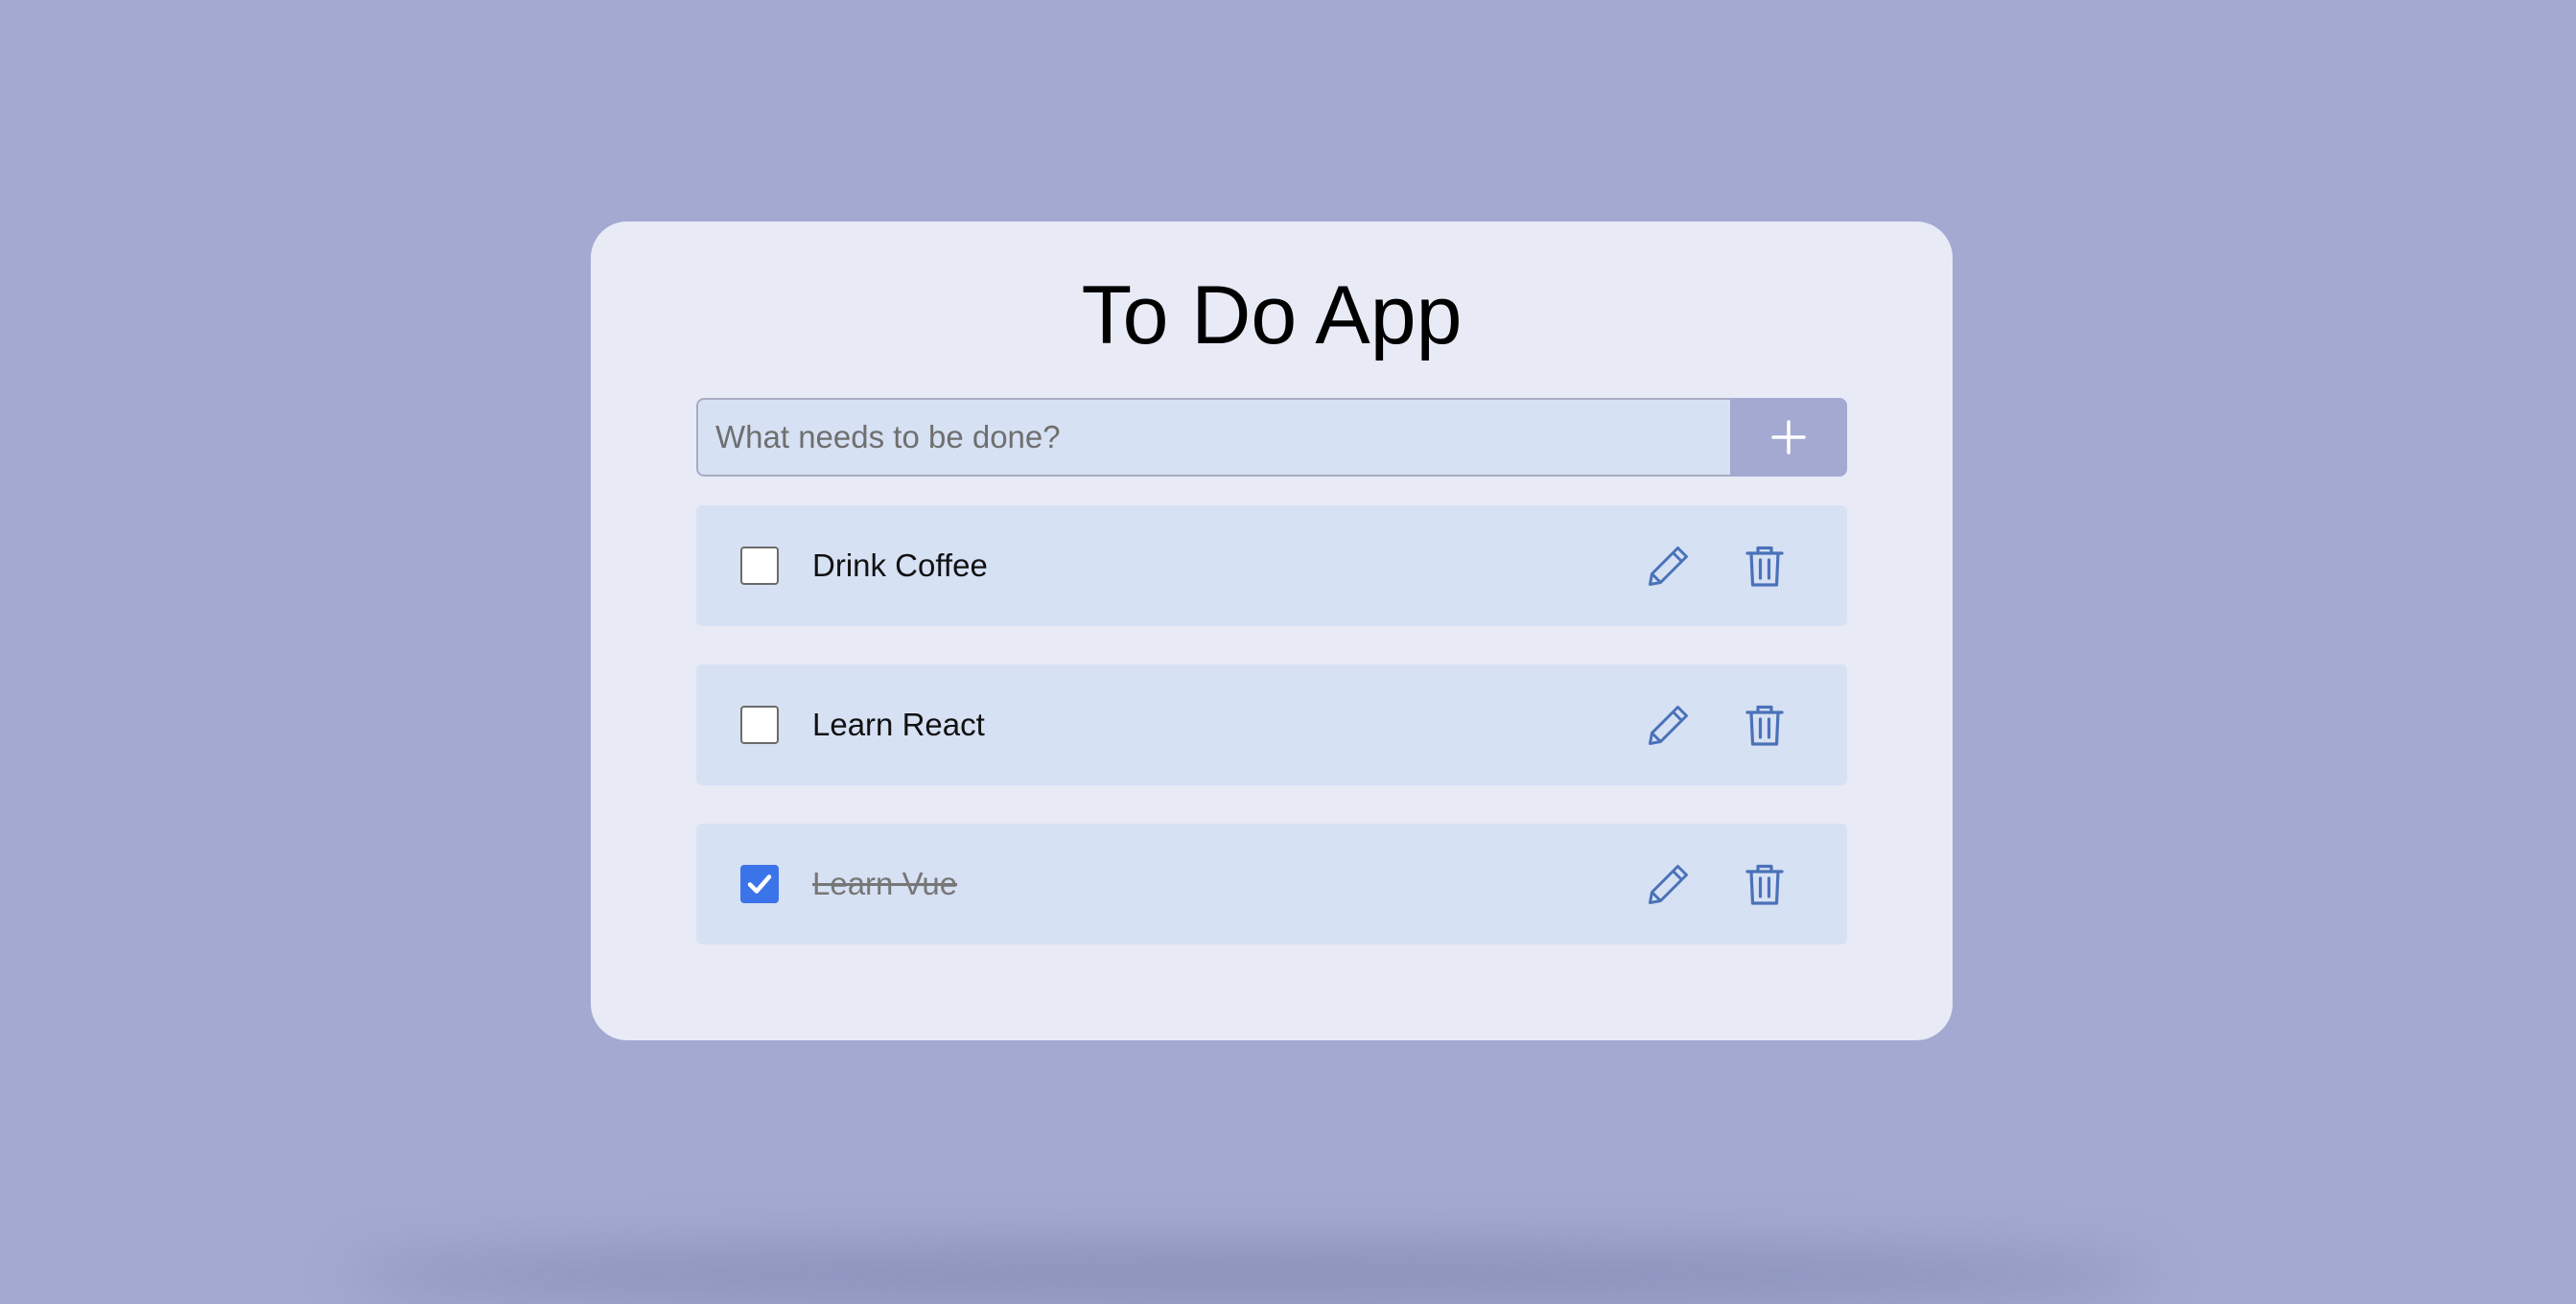  Describe the element at coordinates (898, 724) in the screenshot. I see `todo-text: Learn React` at that location.